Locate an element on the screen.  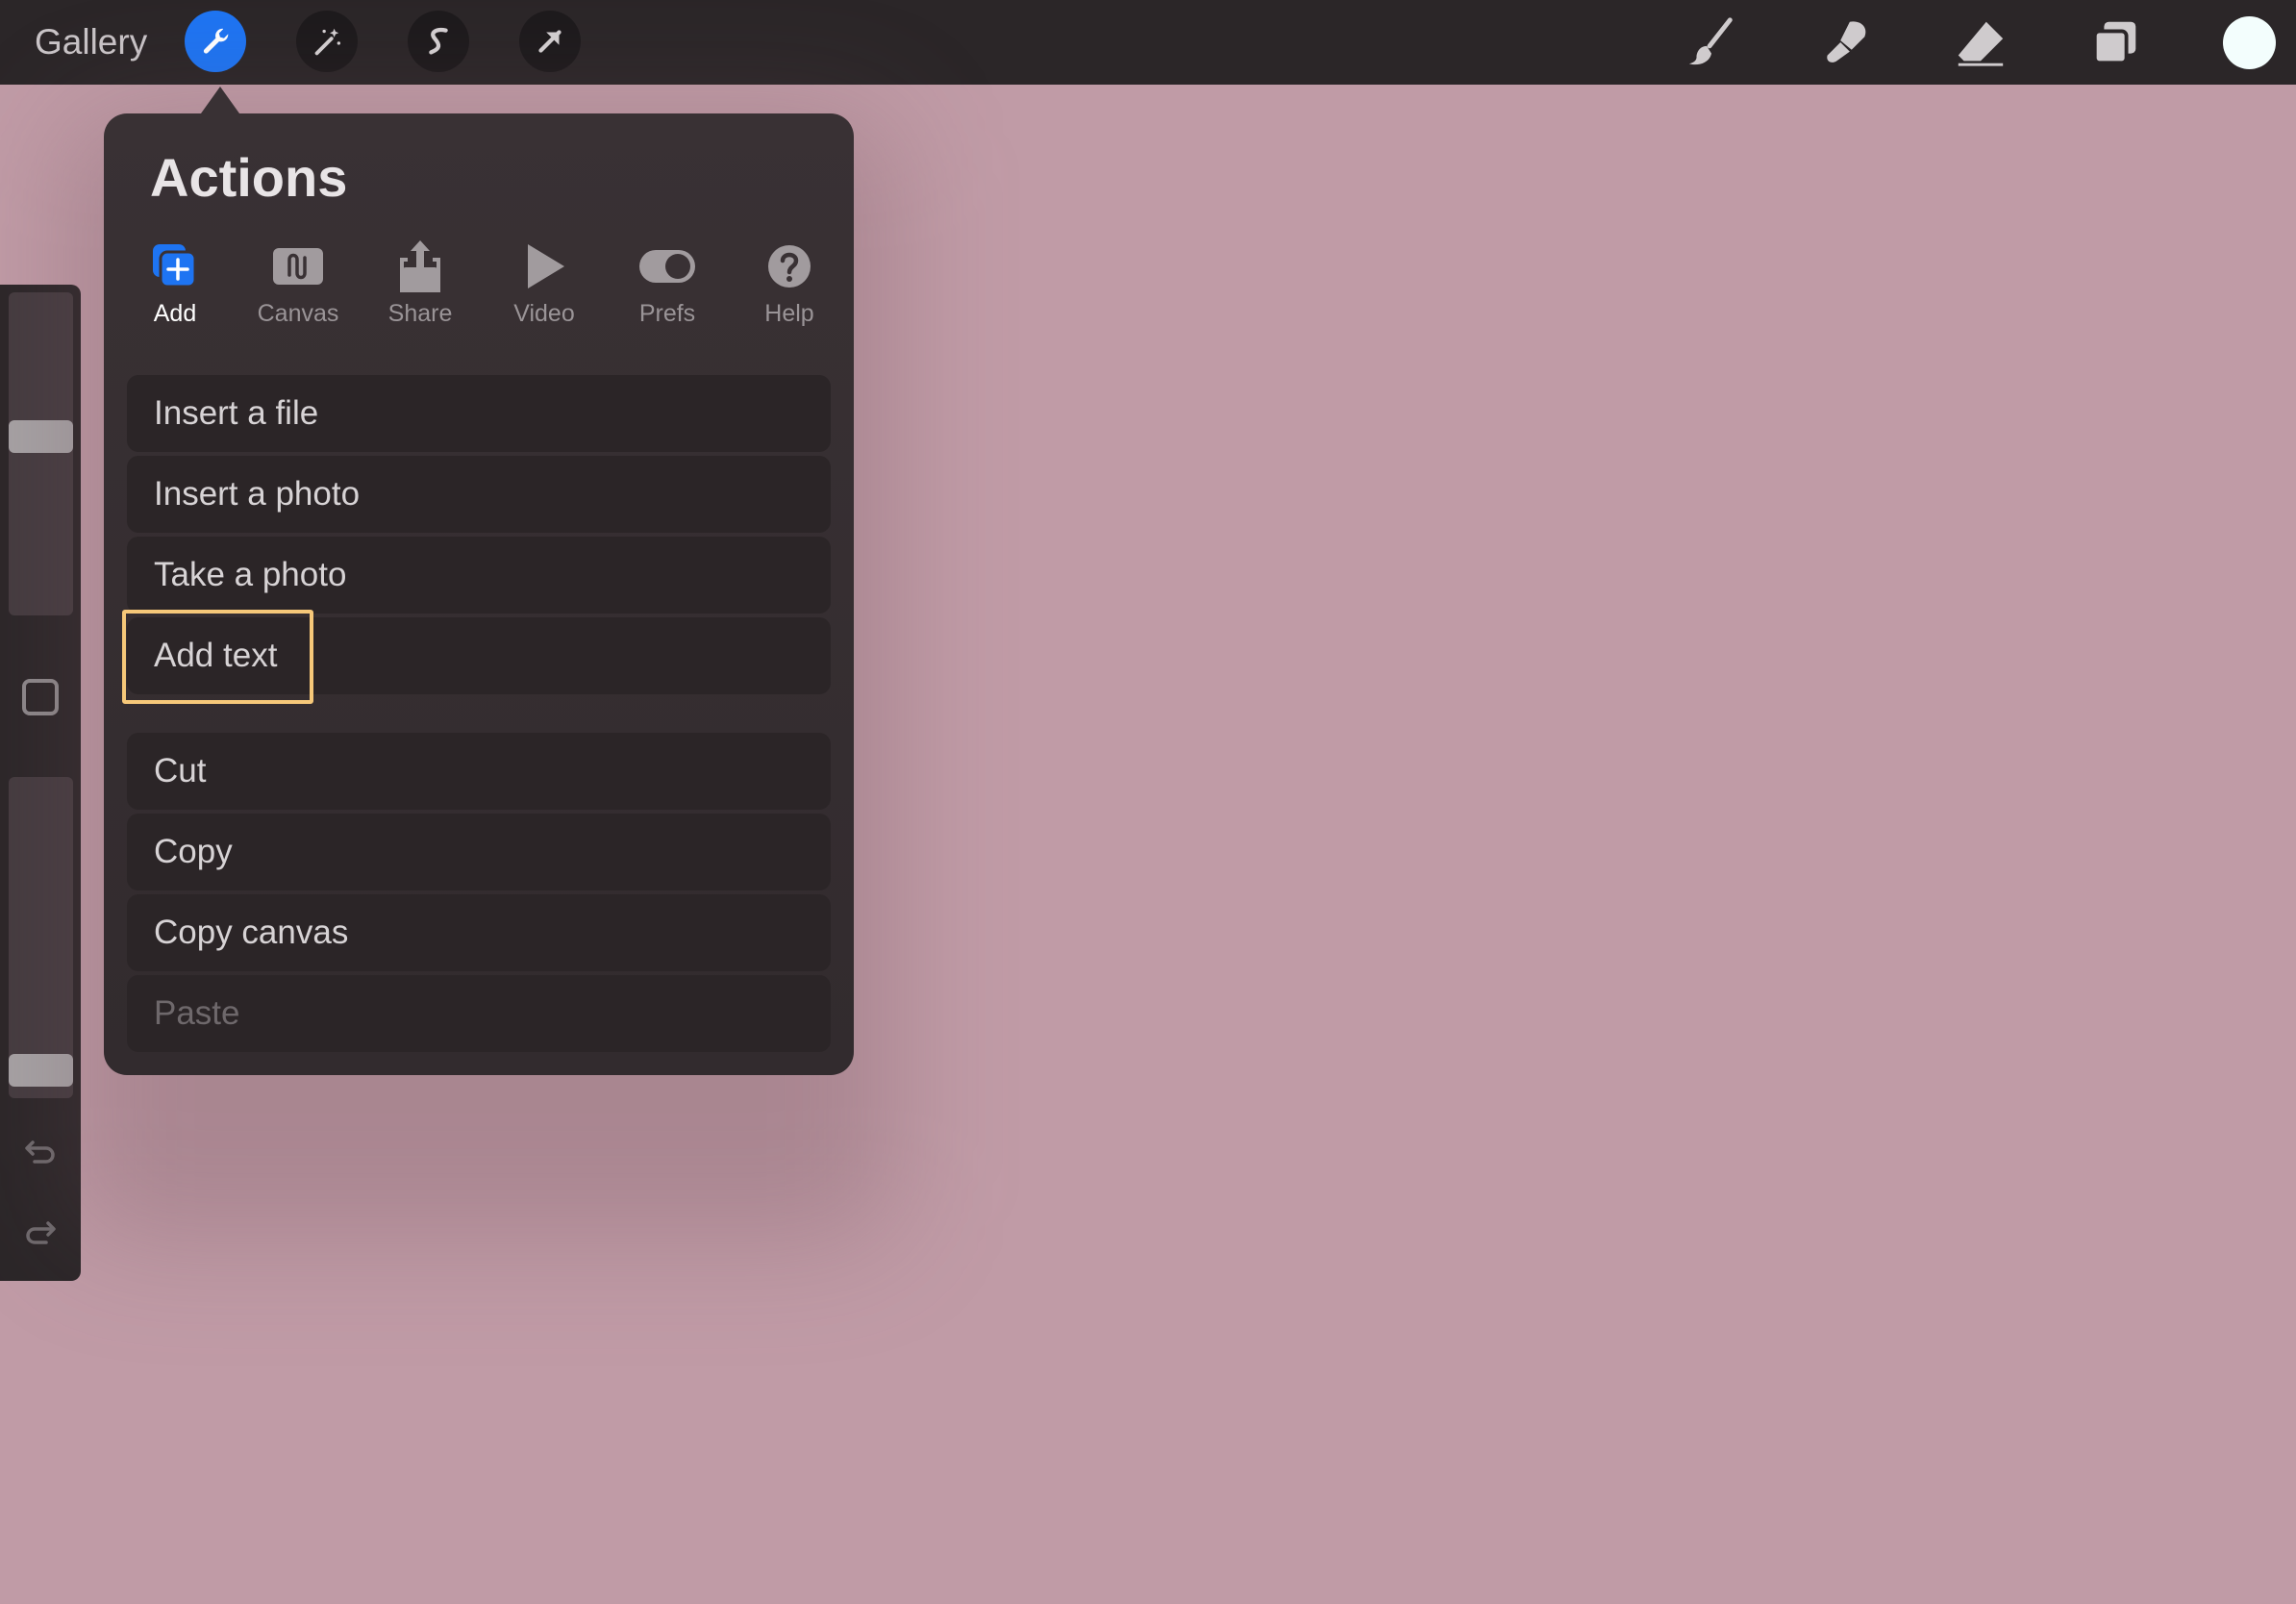
smudge-tool-button is located at coordinates (1846, 42).